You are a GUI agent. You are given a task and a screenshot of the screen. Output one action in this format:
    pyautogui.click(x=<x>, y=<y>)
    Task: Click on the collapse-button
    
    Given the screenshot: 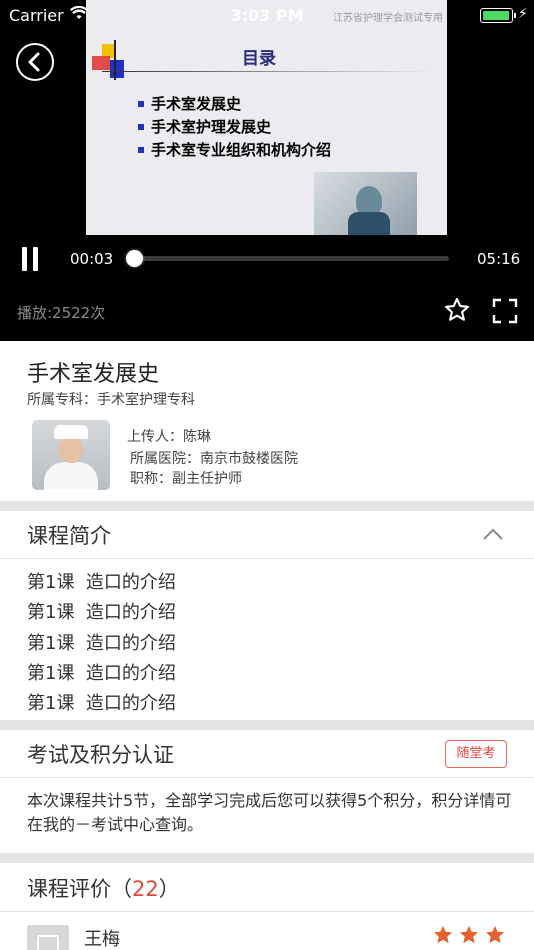 What is the action you would take?
    pyautogui.click(x=493, y=533)
    